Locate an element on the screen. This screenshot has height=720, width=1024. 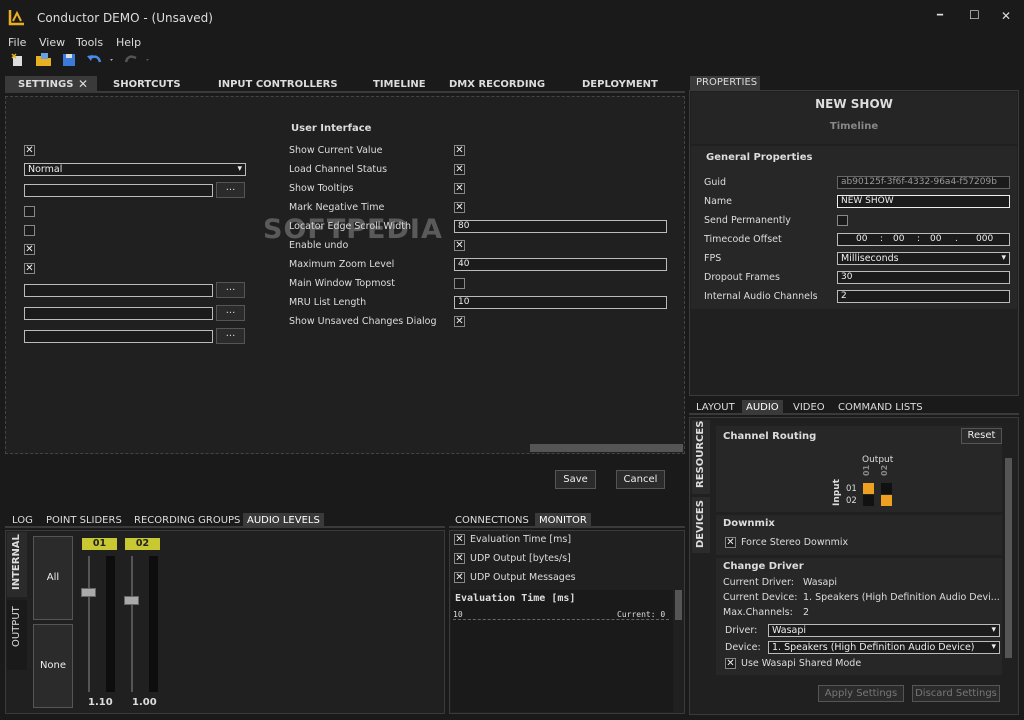
graph-title: Evaluation Time [ms] is located at coordinates (515, 598).